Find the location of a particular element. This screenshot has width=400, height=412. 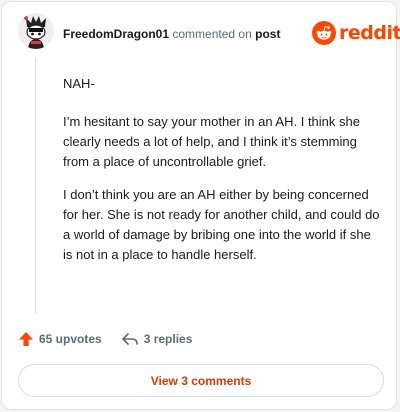

reddit-wordmark: reddit is located at coordinates (369, 33).